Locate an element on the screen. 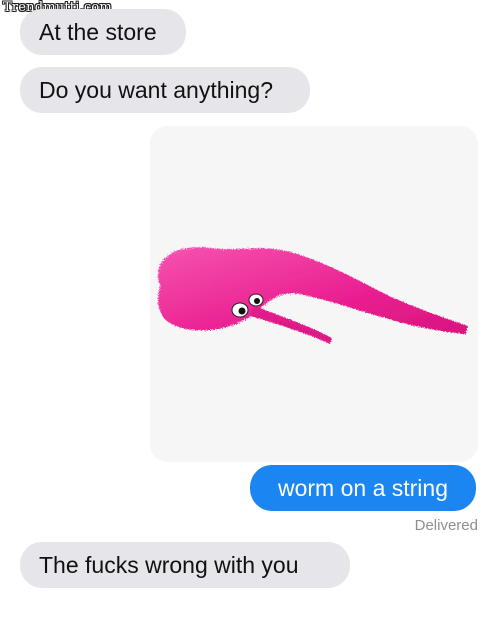 This screenshot has height=621, width=500. message-bubble-incoming: Do you want anything? is located at coordinates (165, 90).